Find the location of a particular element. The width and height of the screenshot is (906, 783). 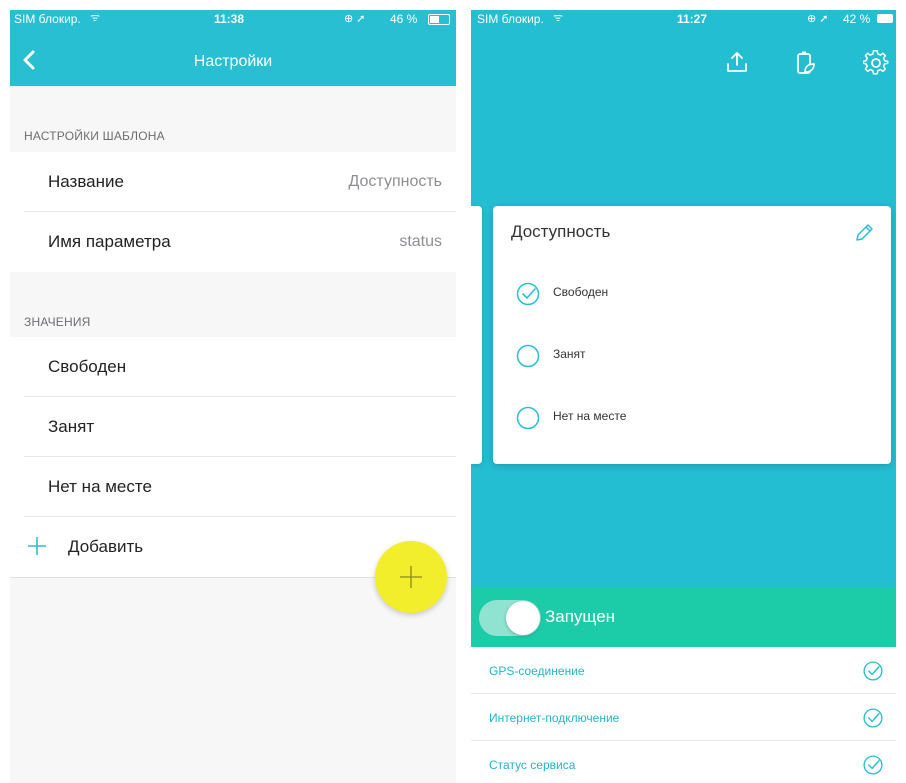

run-label: Запущен is located at coordinates (580, 616).